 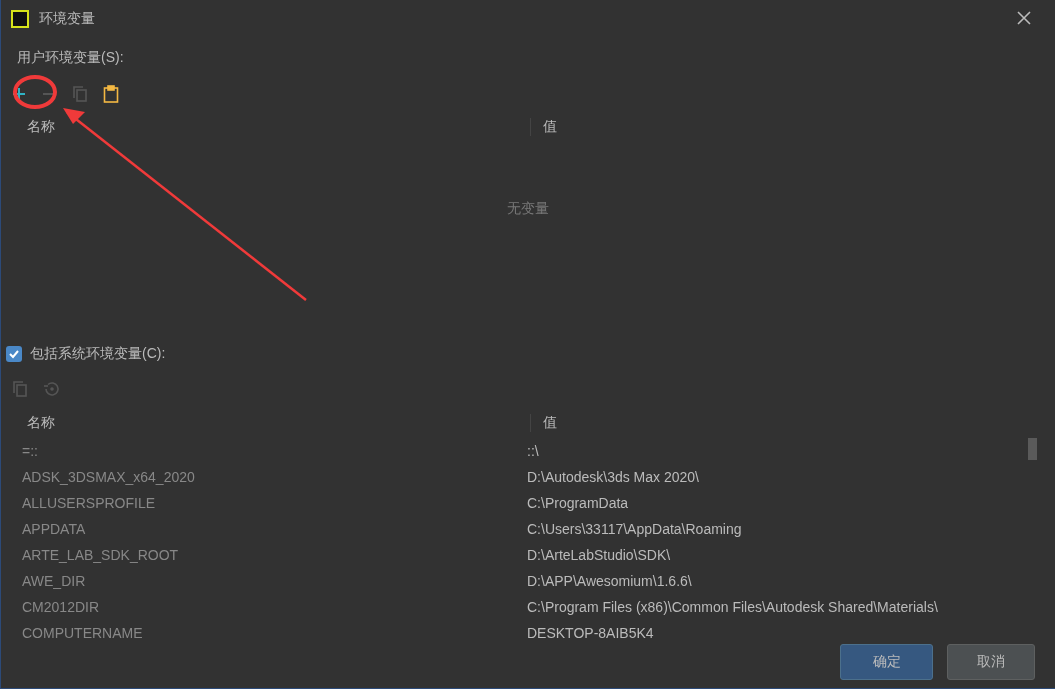 What do you see at coordinates (67, 19) in the screenshot?
I see `window-title: 环境变量` at bounding box center [67, 19].